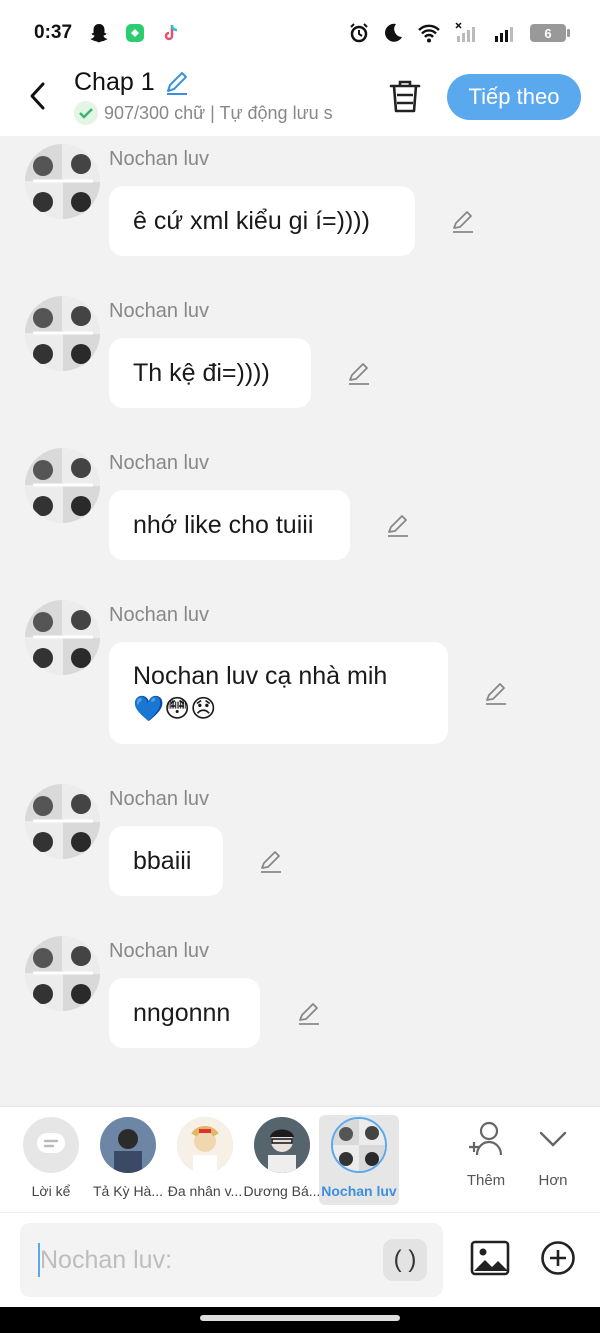  What do you see at coordinates (429, 33) in the screenshot?
I see `wifi-icon` at bounding box center [429, 33].